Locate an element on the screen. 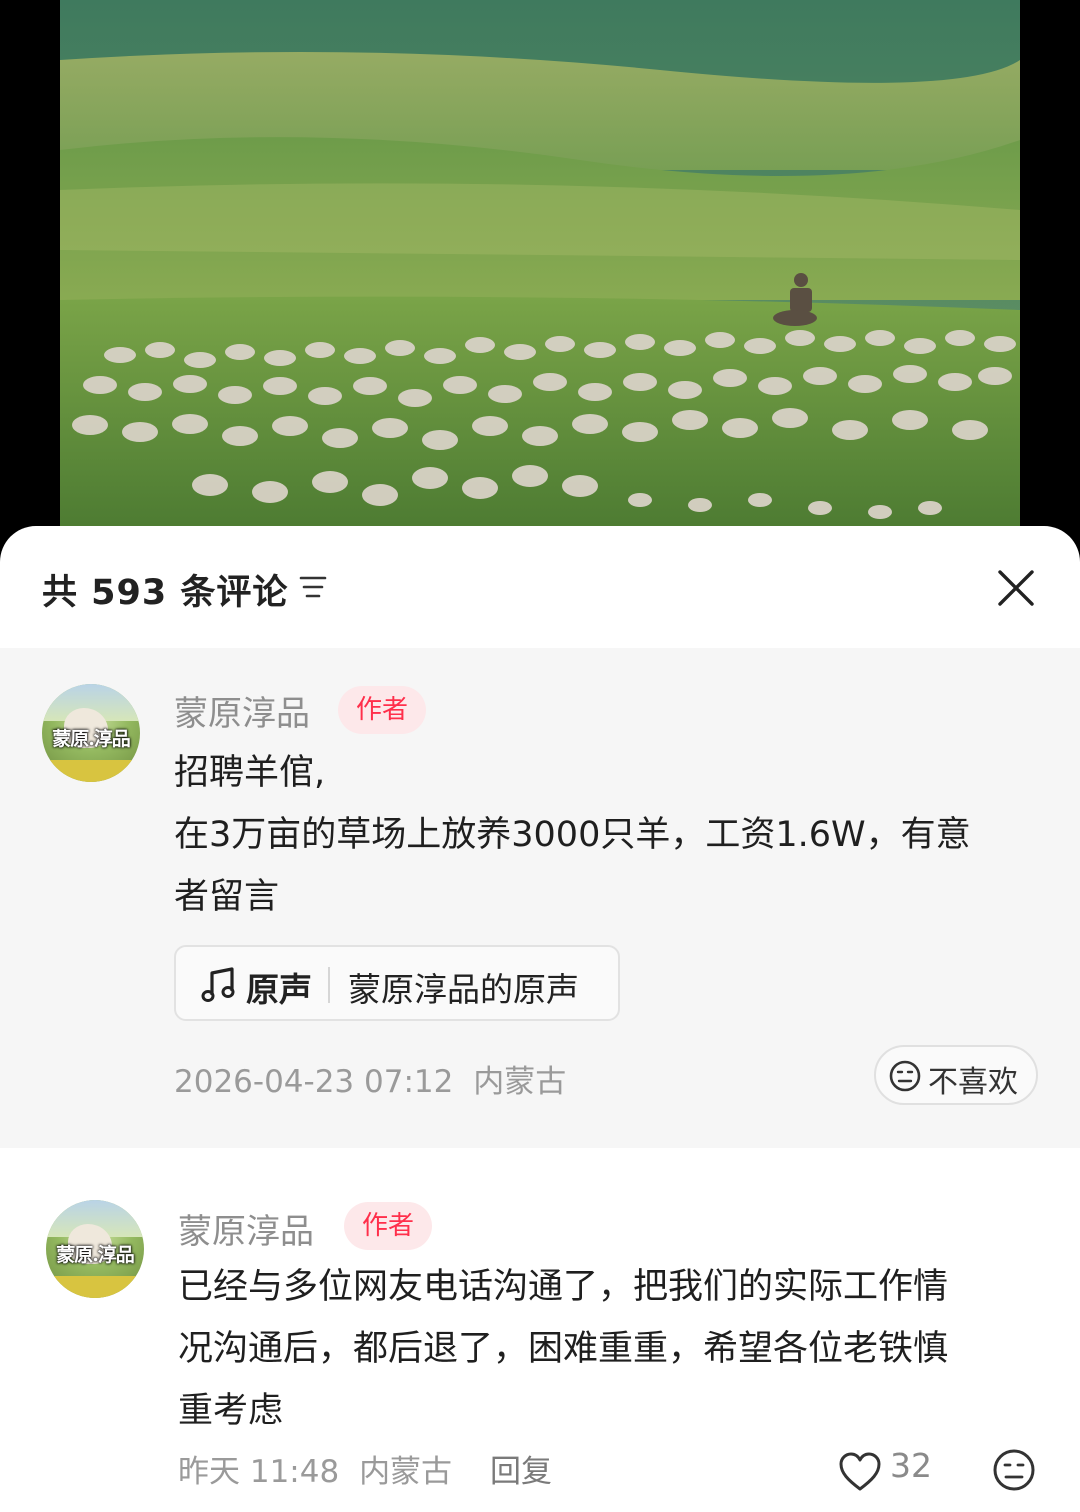 The width and height of the screenshot is (1080, 1512). comment-count: 共 593 条评论 is located at coordinates (165, 593).